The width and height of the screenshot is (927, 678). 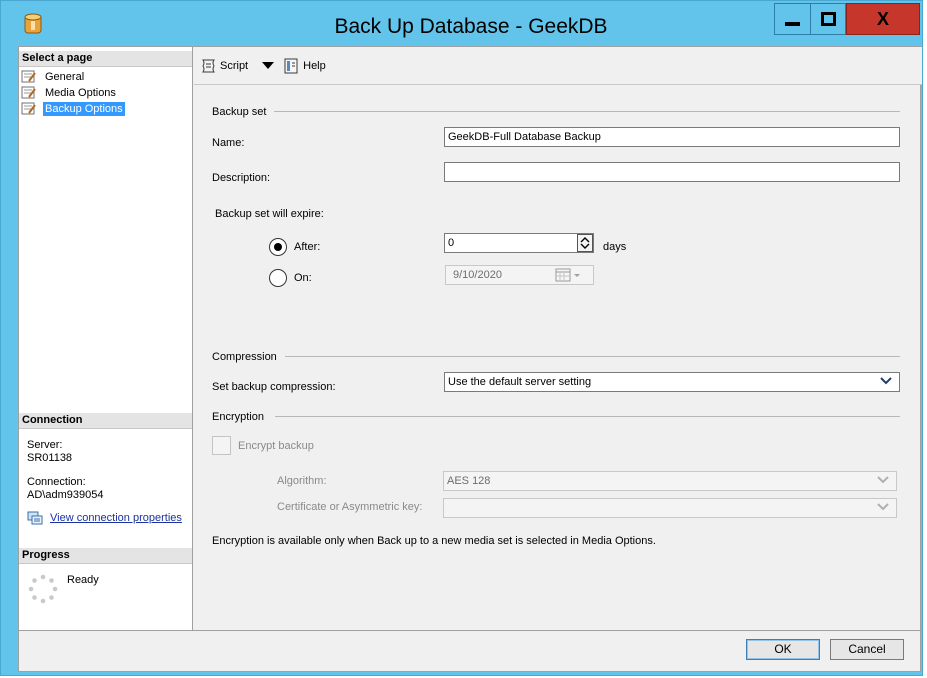 I want to click on minimize-icon, so click(x=792, y=24).